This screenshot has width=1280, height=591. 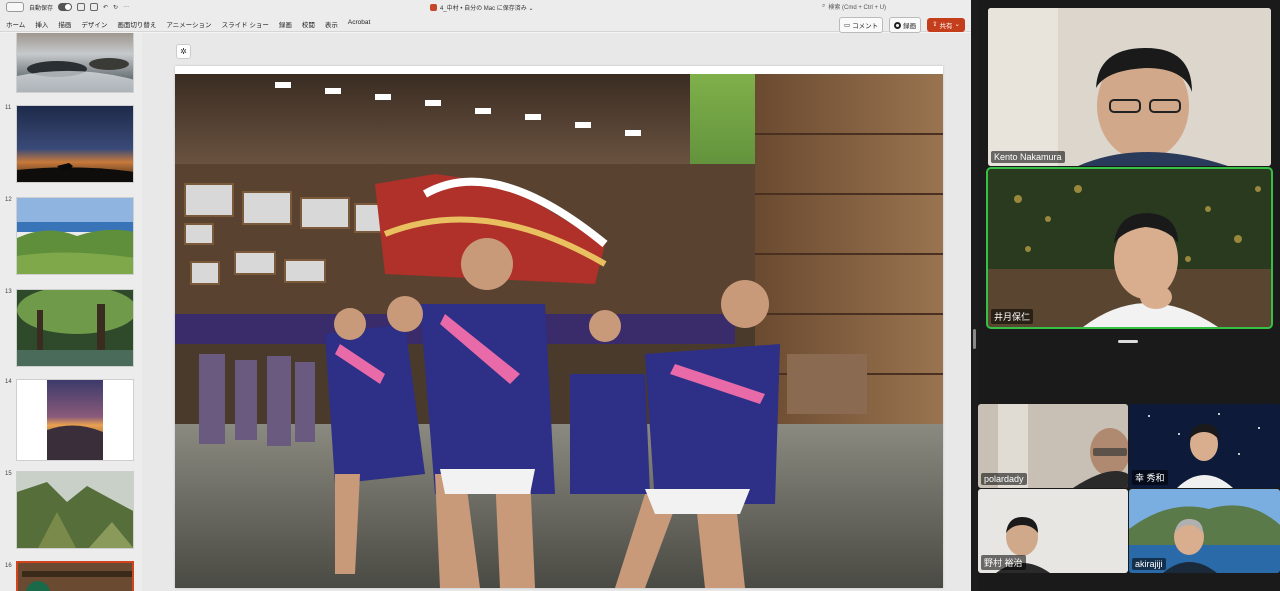 What do you see at coordinates (94, 24) in the screenshot?
I see `tab-design: デザイン` at bounding box center [94, 24].